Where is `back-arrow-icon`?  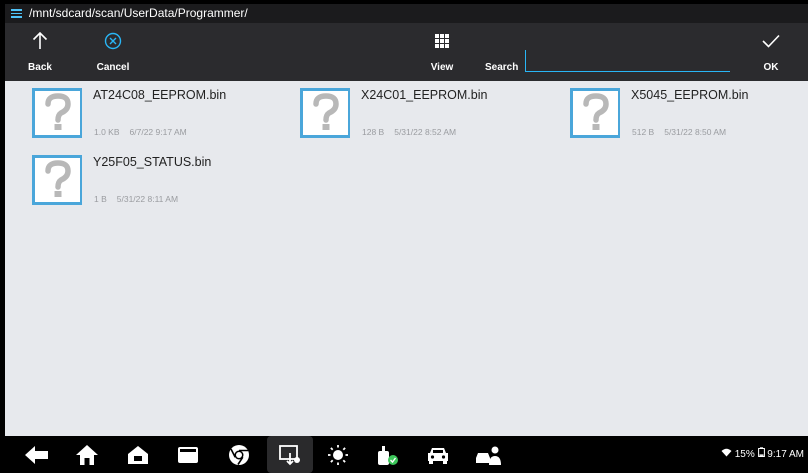
back-arrow-icon is located at coordinates (36, 454).